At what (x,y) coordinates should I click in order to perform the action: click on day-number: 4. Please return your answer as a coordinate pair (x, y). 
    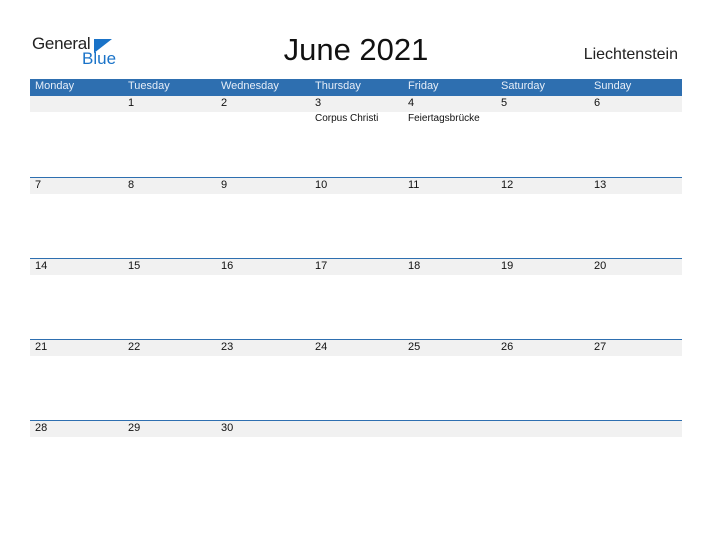
    Looking at the image, I should click on (411, 103).